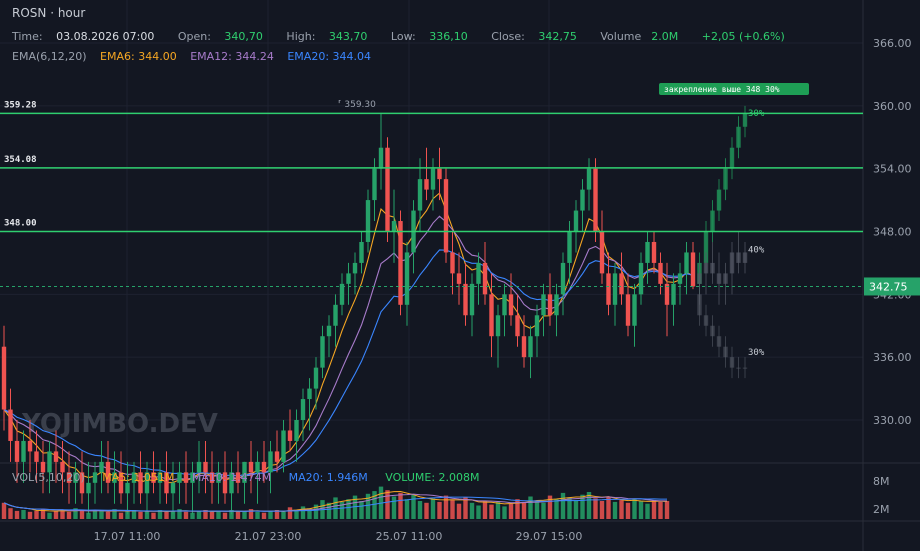 The image size is (920, 551). Describe the element at coordinates (27, 36) in the screenshot. I see `time-label: Time:` at that location.